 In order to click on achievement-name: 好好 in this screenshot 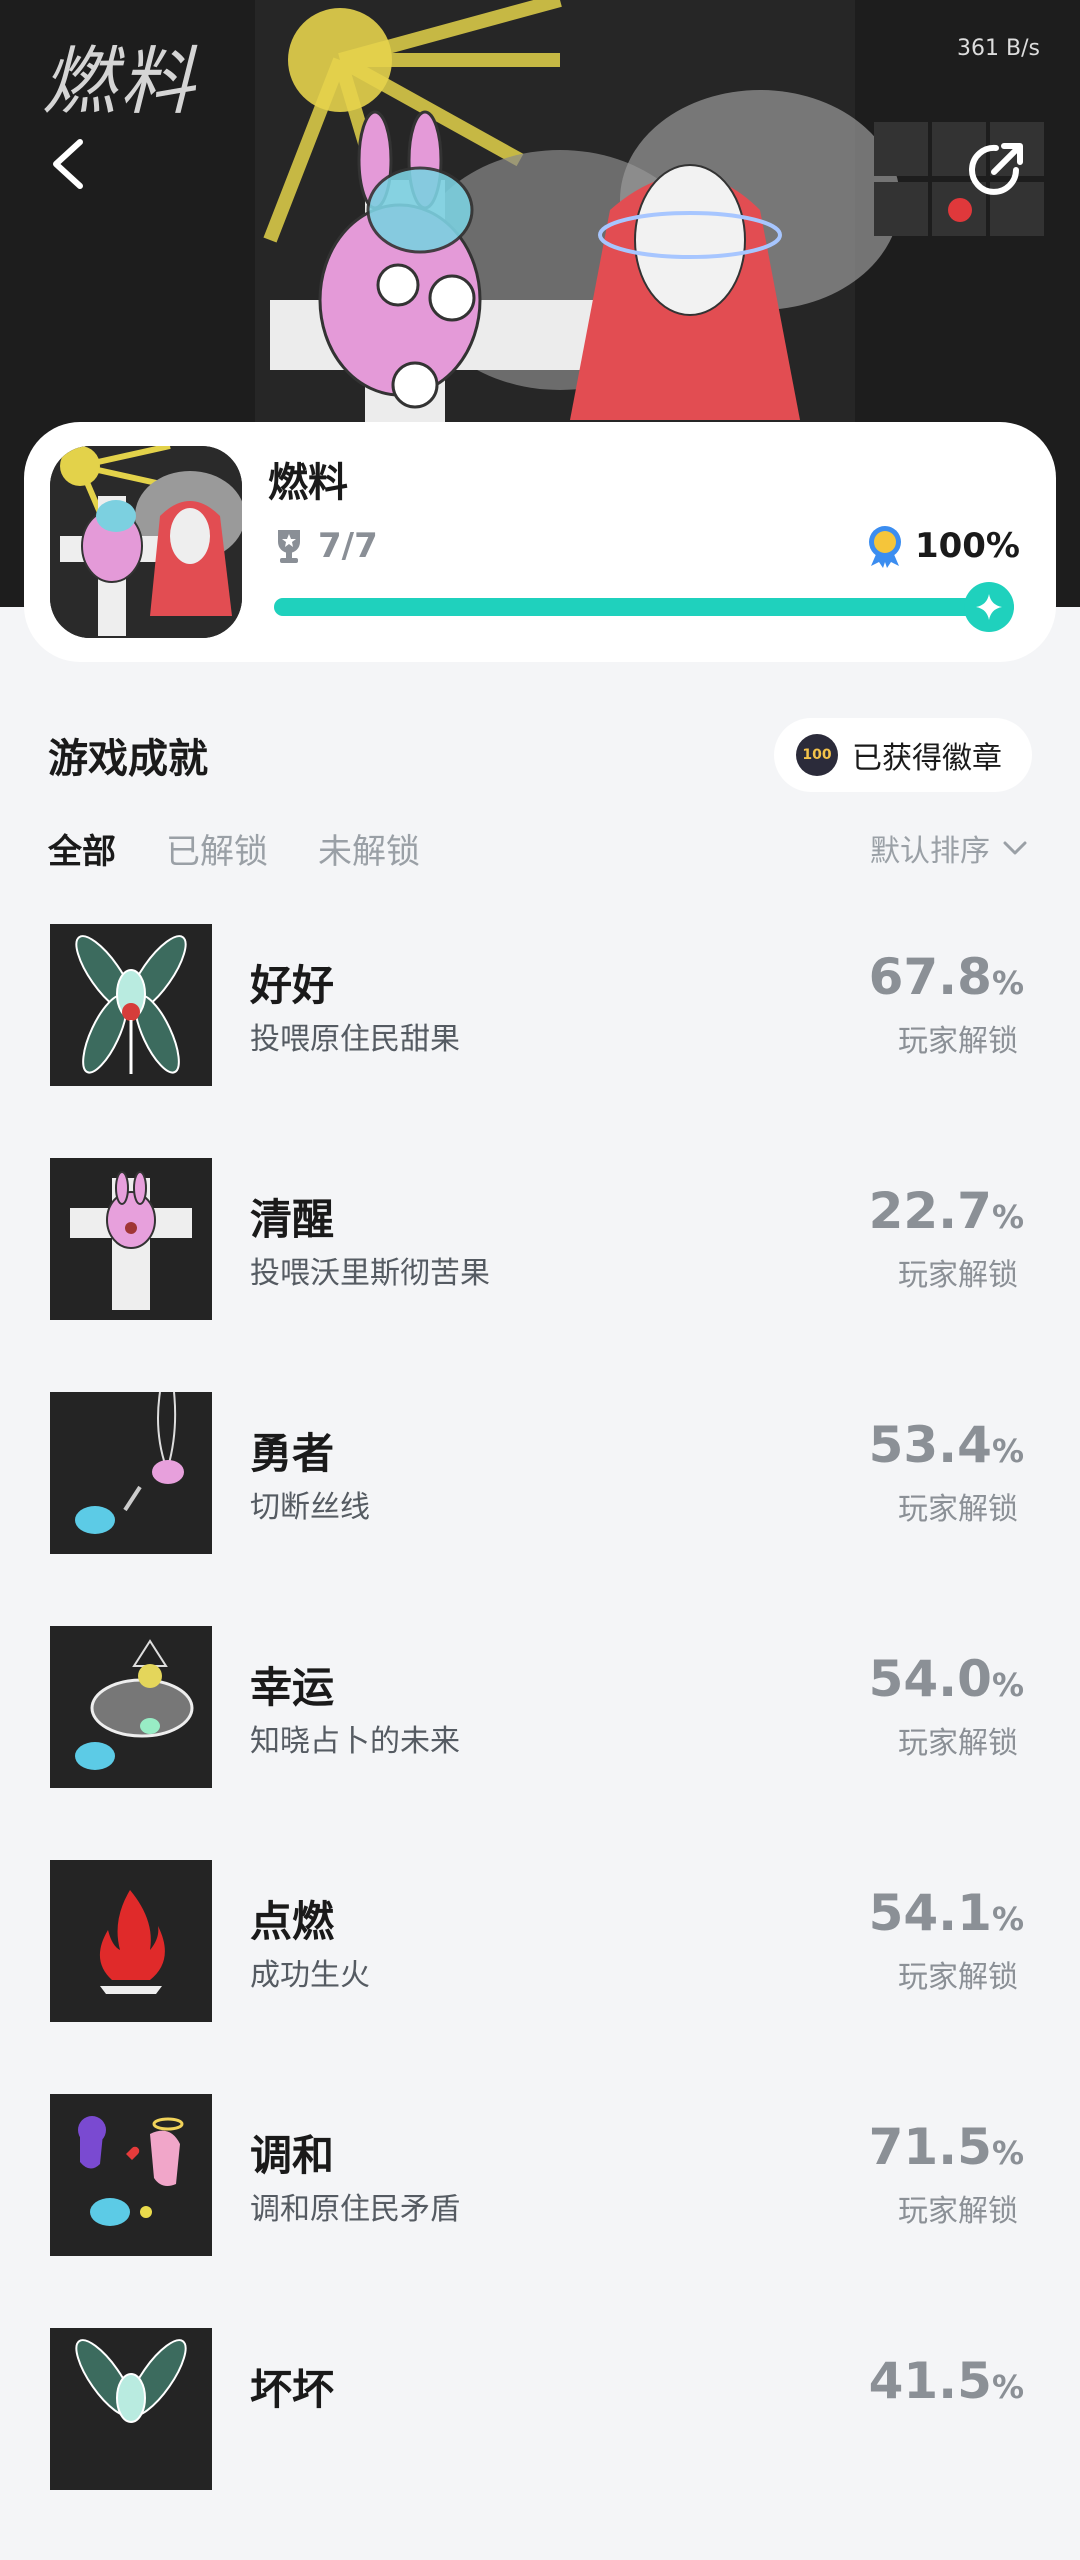, I will do `click(292, 985)`.